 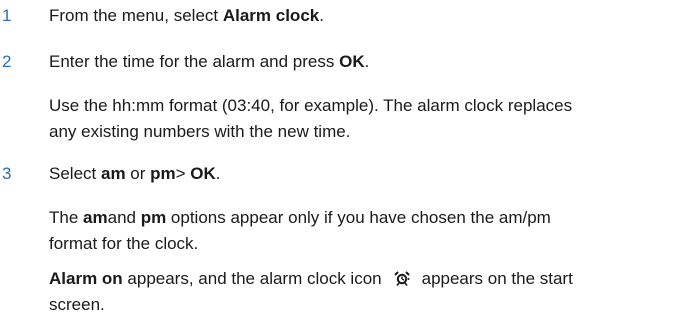 I want to click on step-3-note-line-2: format for the clock., so click(x=124, y=243).